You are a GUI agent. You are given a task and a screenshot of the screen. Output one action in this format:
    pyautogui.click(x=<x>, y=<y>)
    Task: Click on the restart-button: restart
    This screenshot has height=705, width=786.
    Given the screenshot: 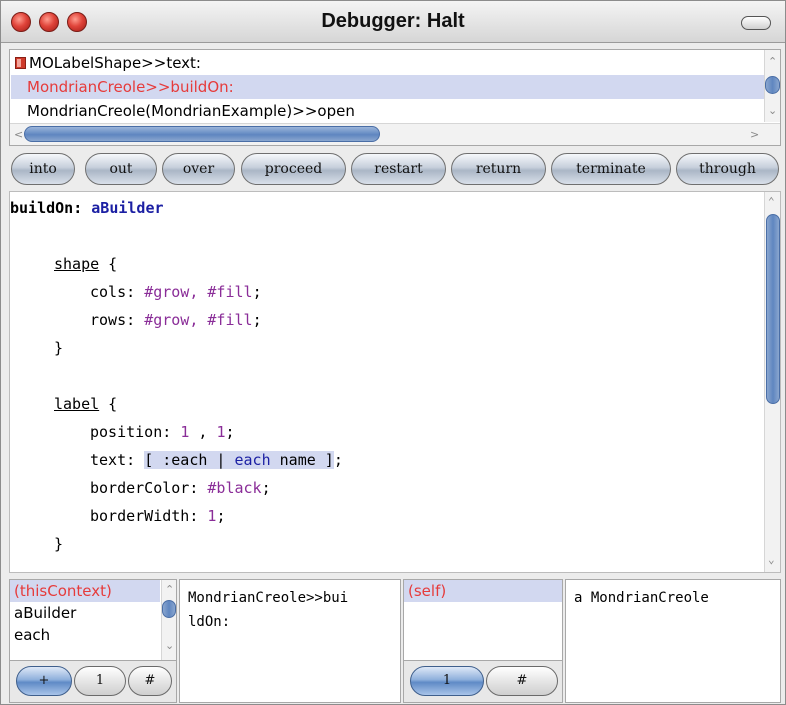 What is the action you would take?
    pyautogui.click(x=398, y=169)
    